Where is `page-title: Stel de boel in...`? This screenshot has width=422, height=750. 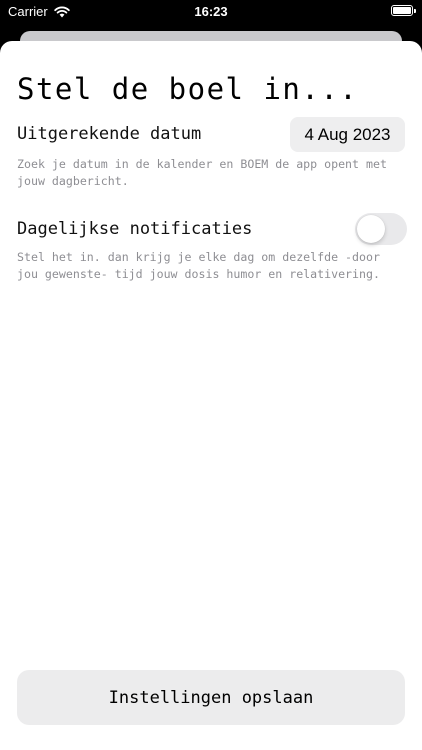
page-title: Stel de boel in... is located at coordinates (188, 89).